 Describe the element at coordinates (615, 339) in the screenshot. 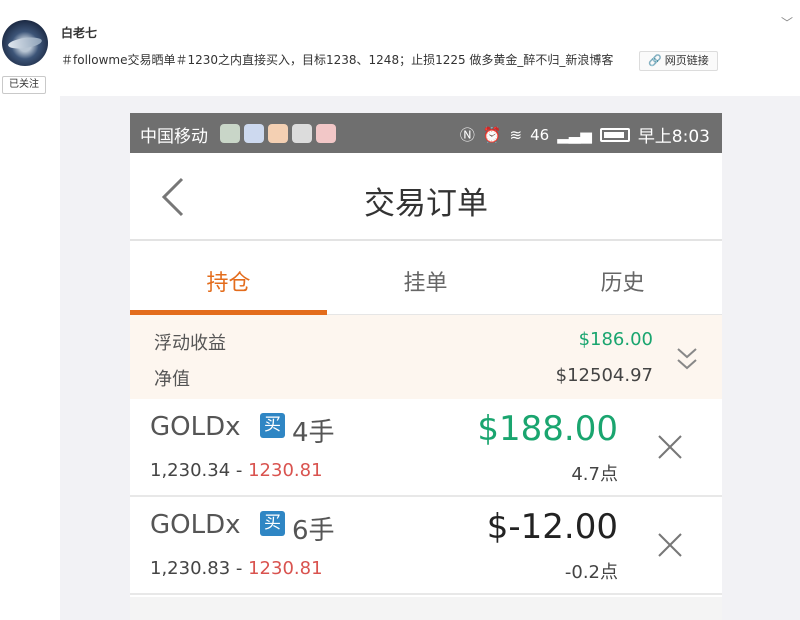

I see `floating-pnl-value: $186.00` at that location.